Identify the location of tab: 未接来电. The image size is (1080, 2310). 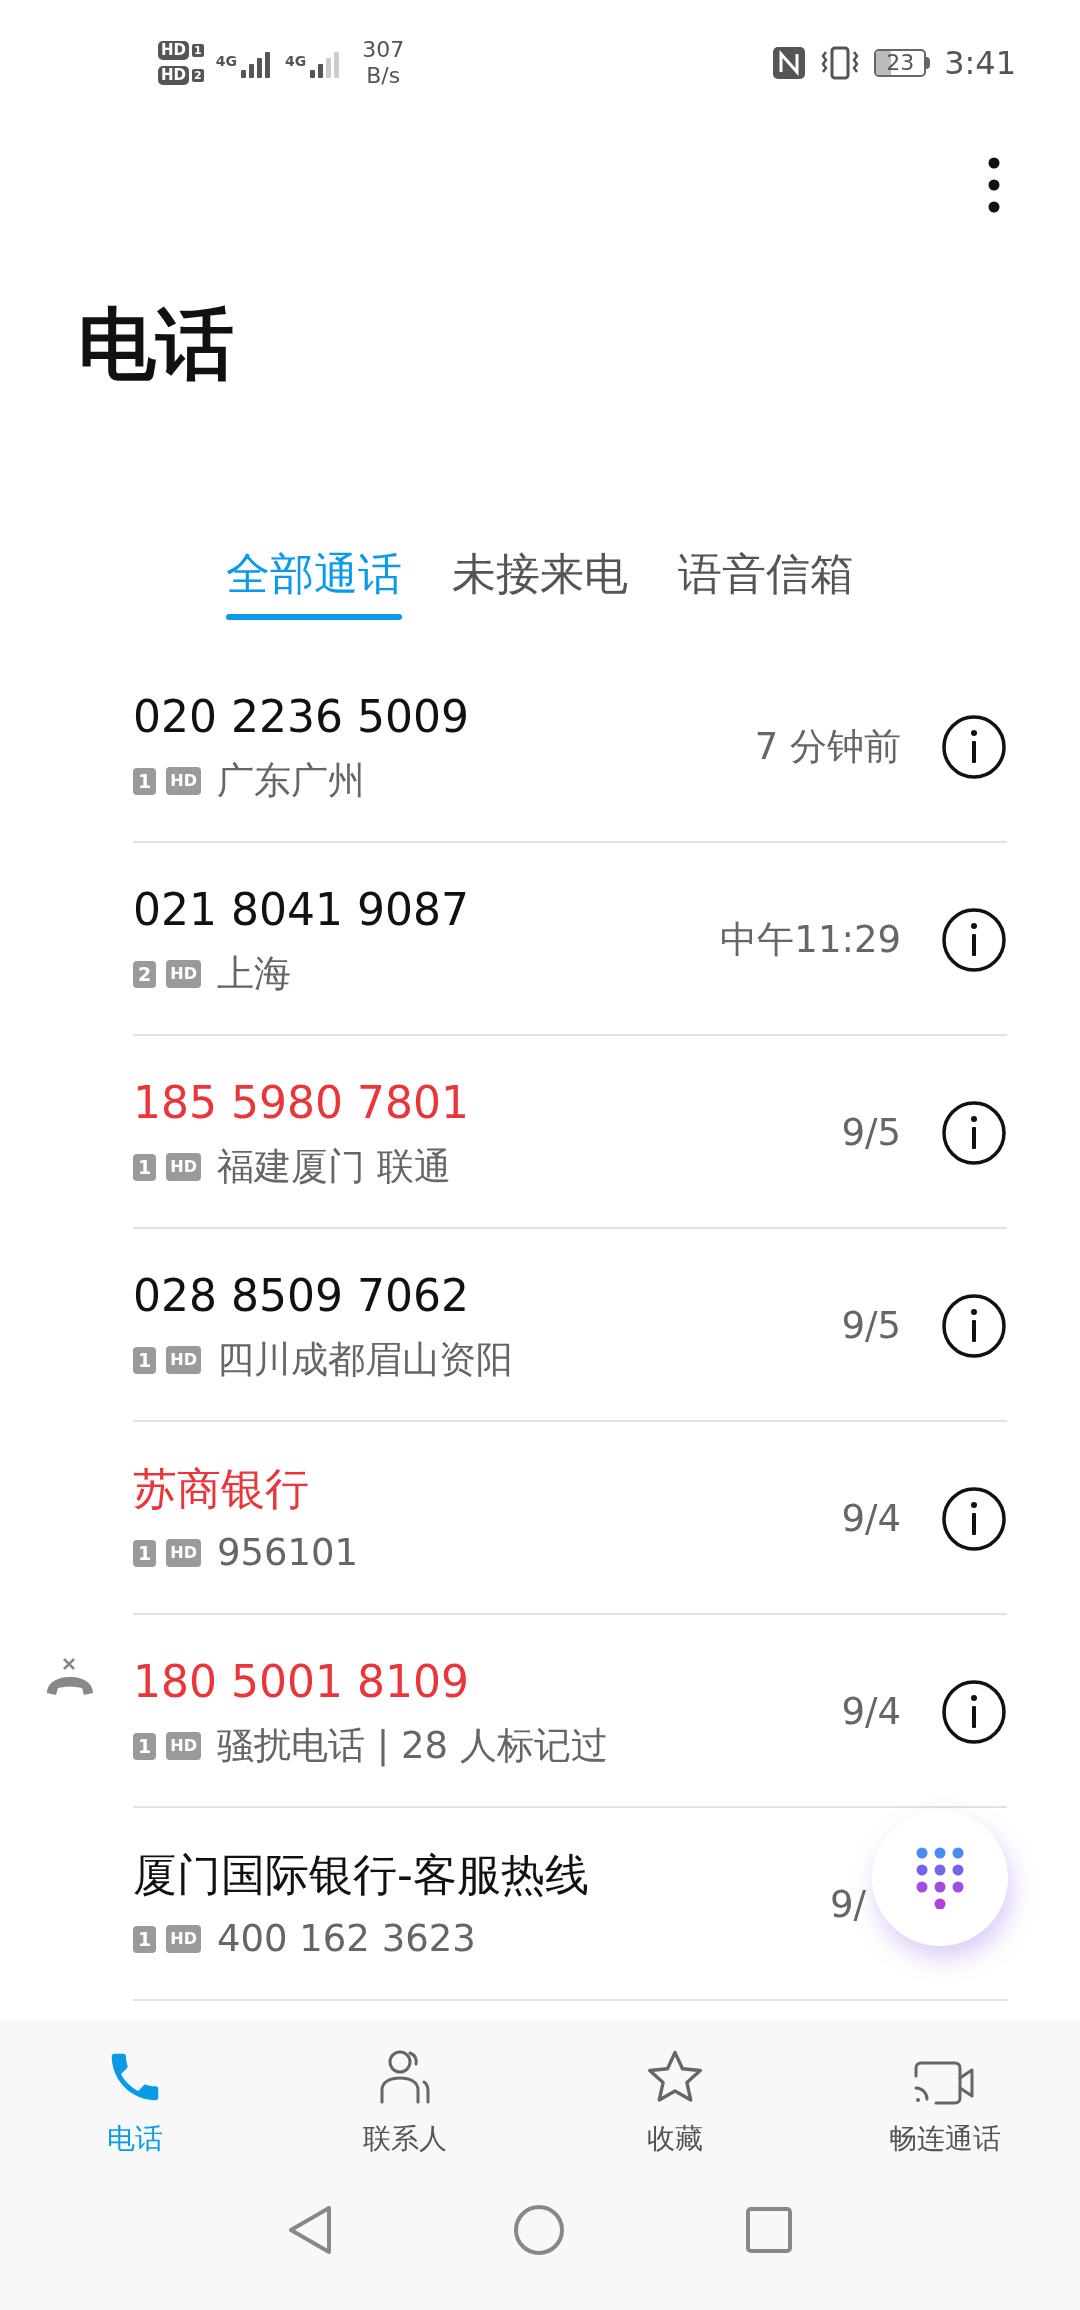
(540, 584).